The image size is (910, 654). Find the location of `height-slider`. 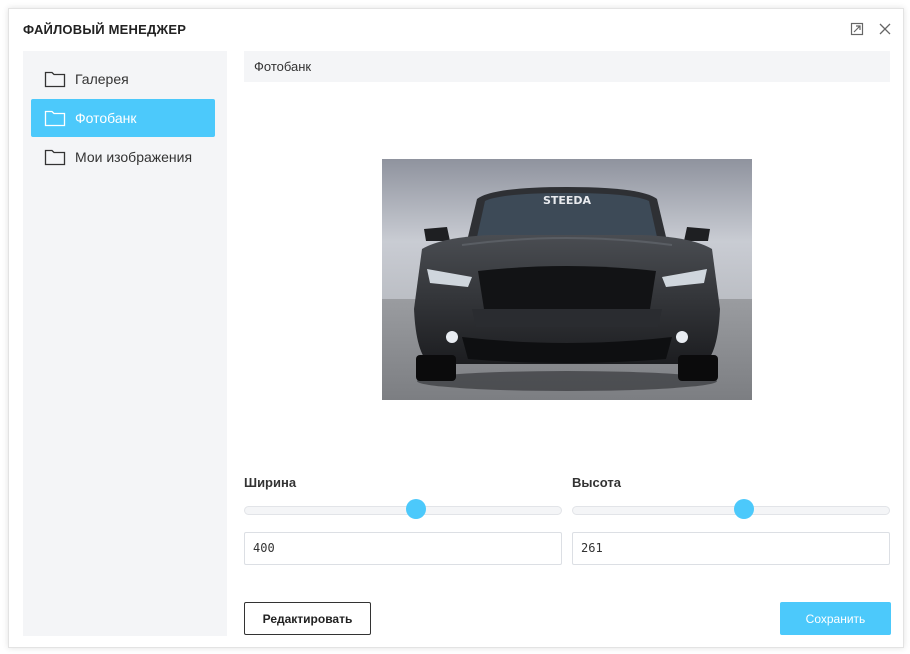

height-slider is located at coordinates (731, 509).